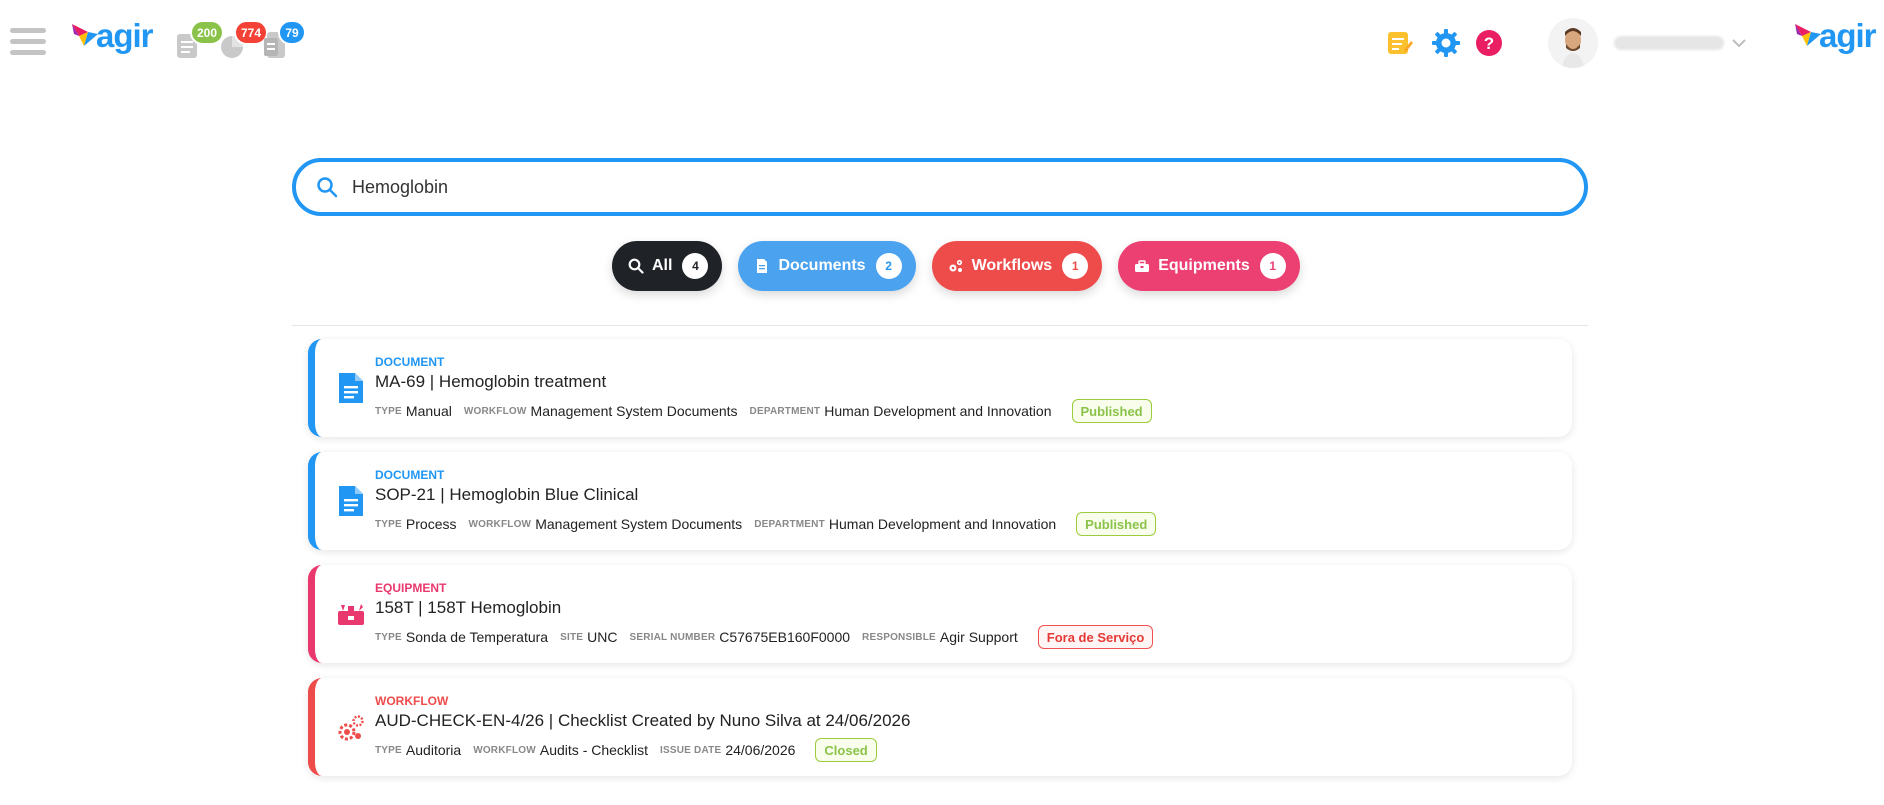 This screenshot has height=805, width=1884. What do you see at coordinates (411, 588) in the screenshot?
I see `result-kind: EQUIPMENT` at bounding box center [411, 588].